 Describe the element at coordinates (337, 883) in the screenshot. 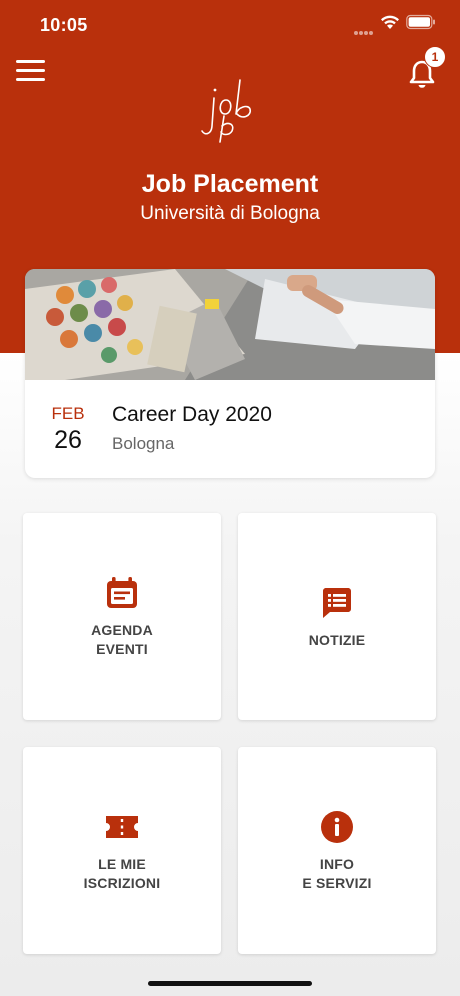

I see `tile-info-label-line2: E SERVIZI` at that location.